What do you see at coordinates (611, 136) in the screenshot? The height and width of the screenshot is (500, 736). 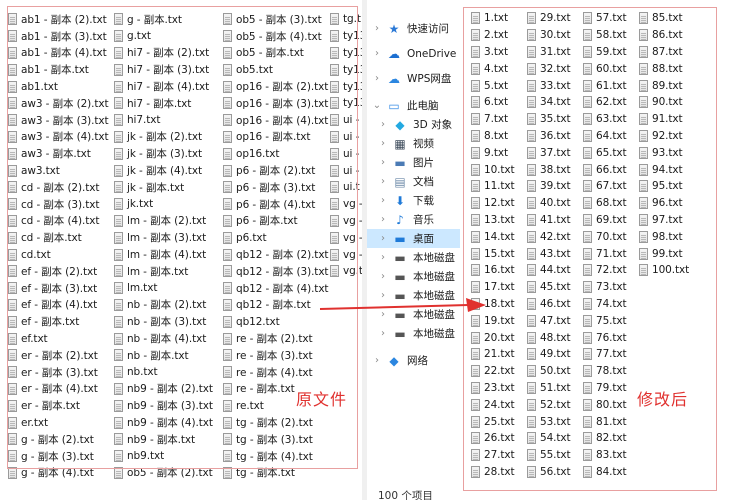 I see `file-item: 64.txt` at bounding box center [611, 136].